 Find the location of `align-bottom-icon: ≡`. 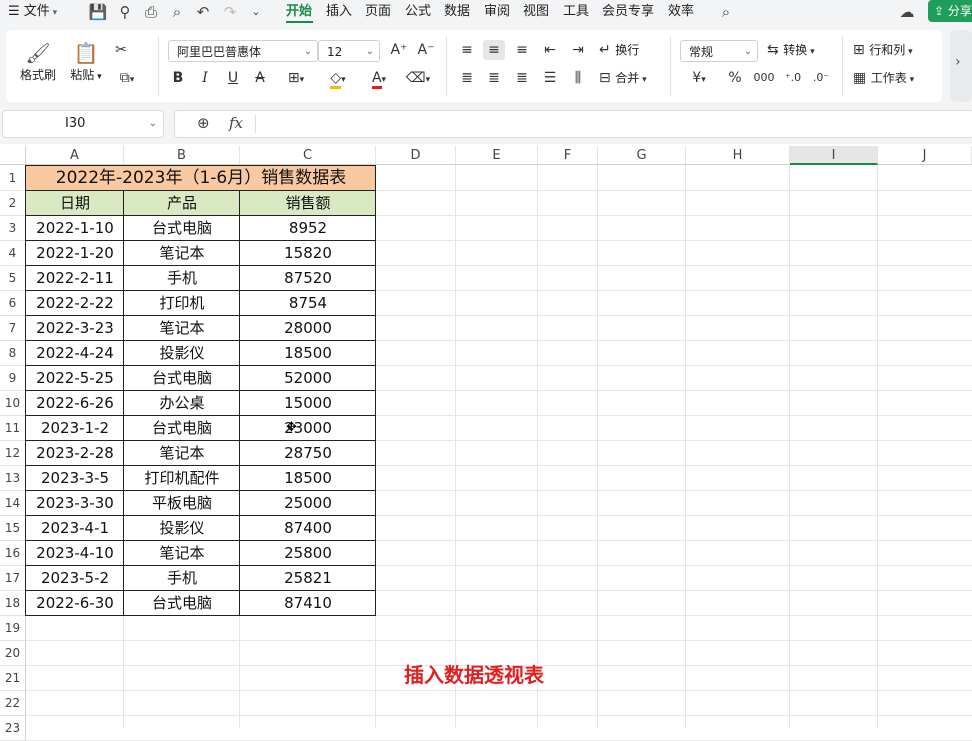

align-bottom-icon: ≡ is located at coordinates (522, 50).